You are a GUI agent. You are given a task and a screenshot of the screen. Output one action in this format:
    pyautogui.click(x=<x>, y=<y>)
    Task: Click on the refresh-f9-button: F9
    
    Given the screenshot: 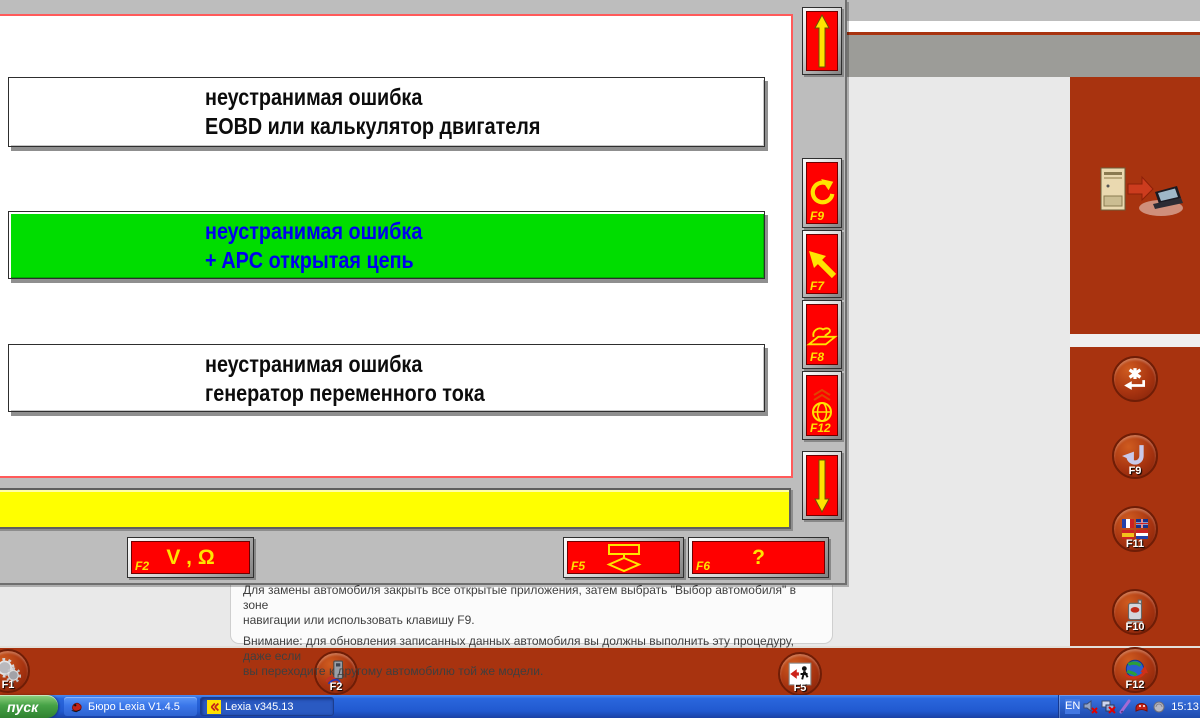 What is the action you would take?
    pyautogui.click(x=822, y=193)
    